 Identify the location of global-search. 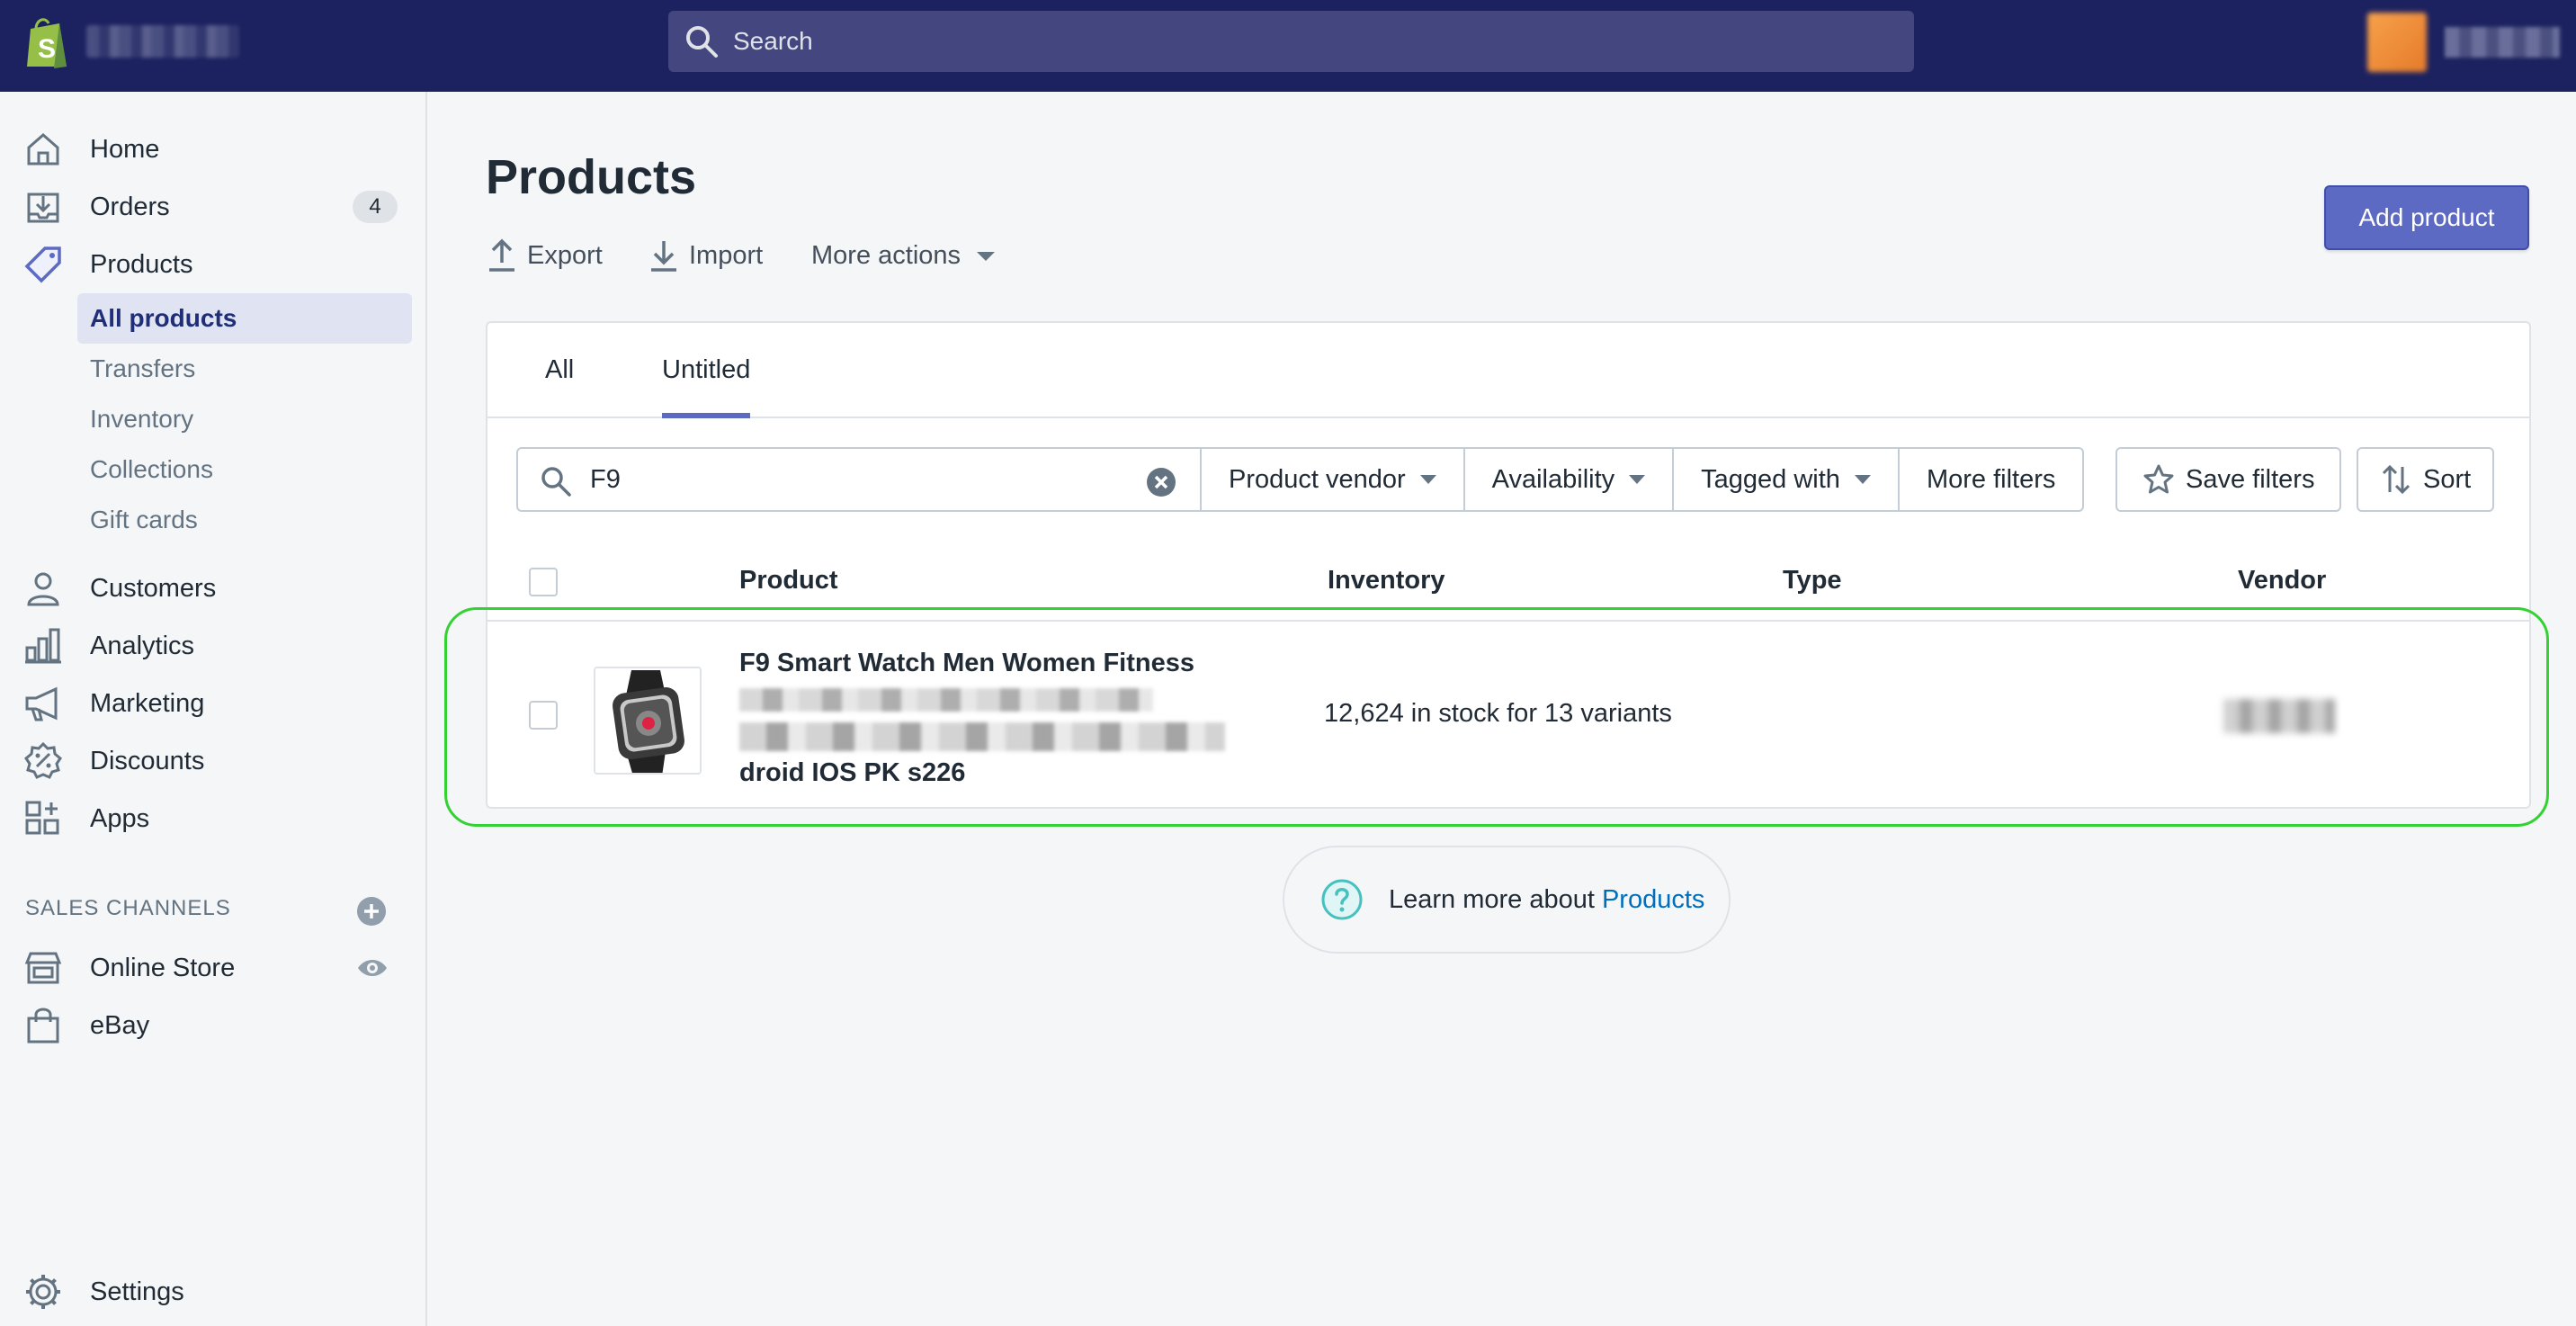
(1291, 41).